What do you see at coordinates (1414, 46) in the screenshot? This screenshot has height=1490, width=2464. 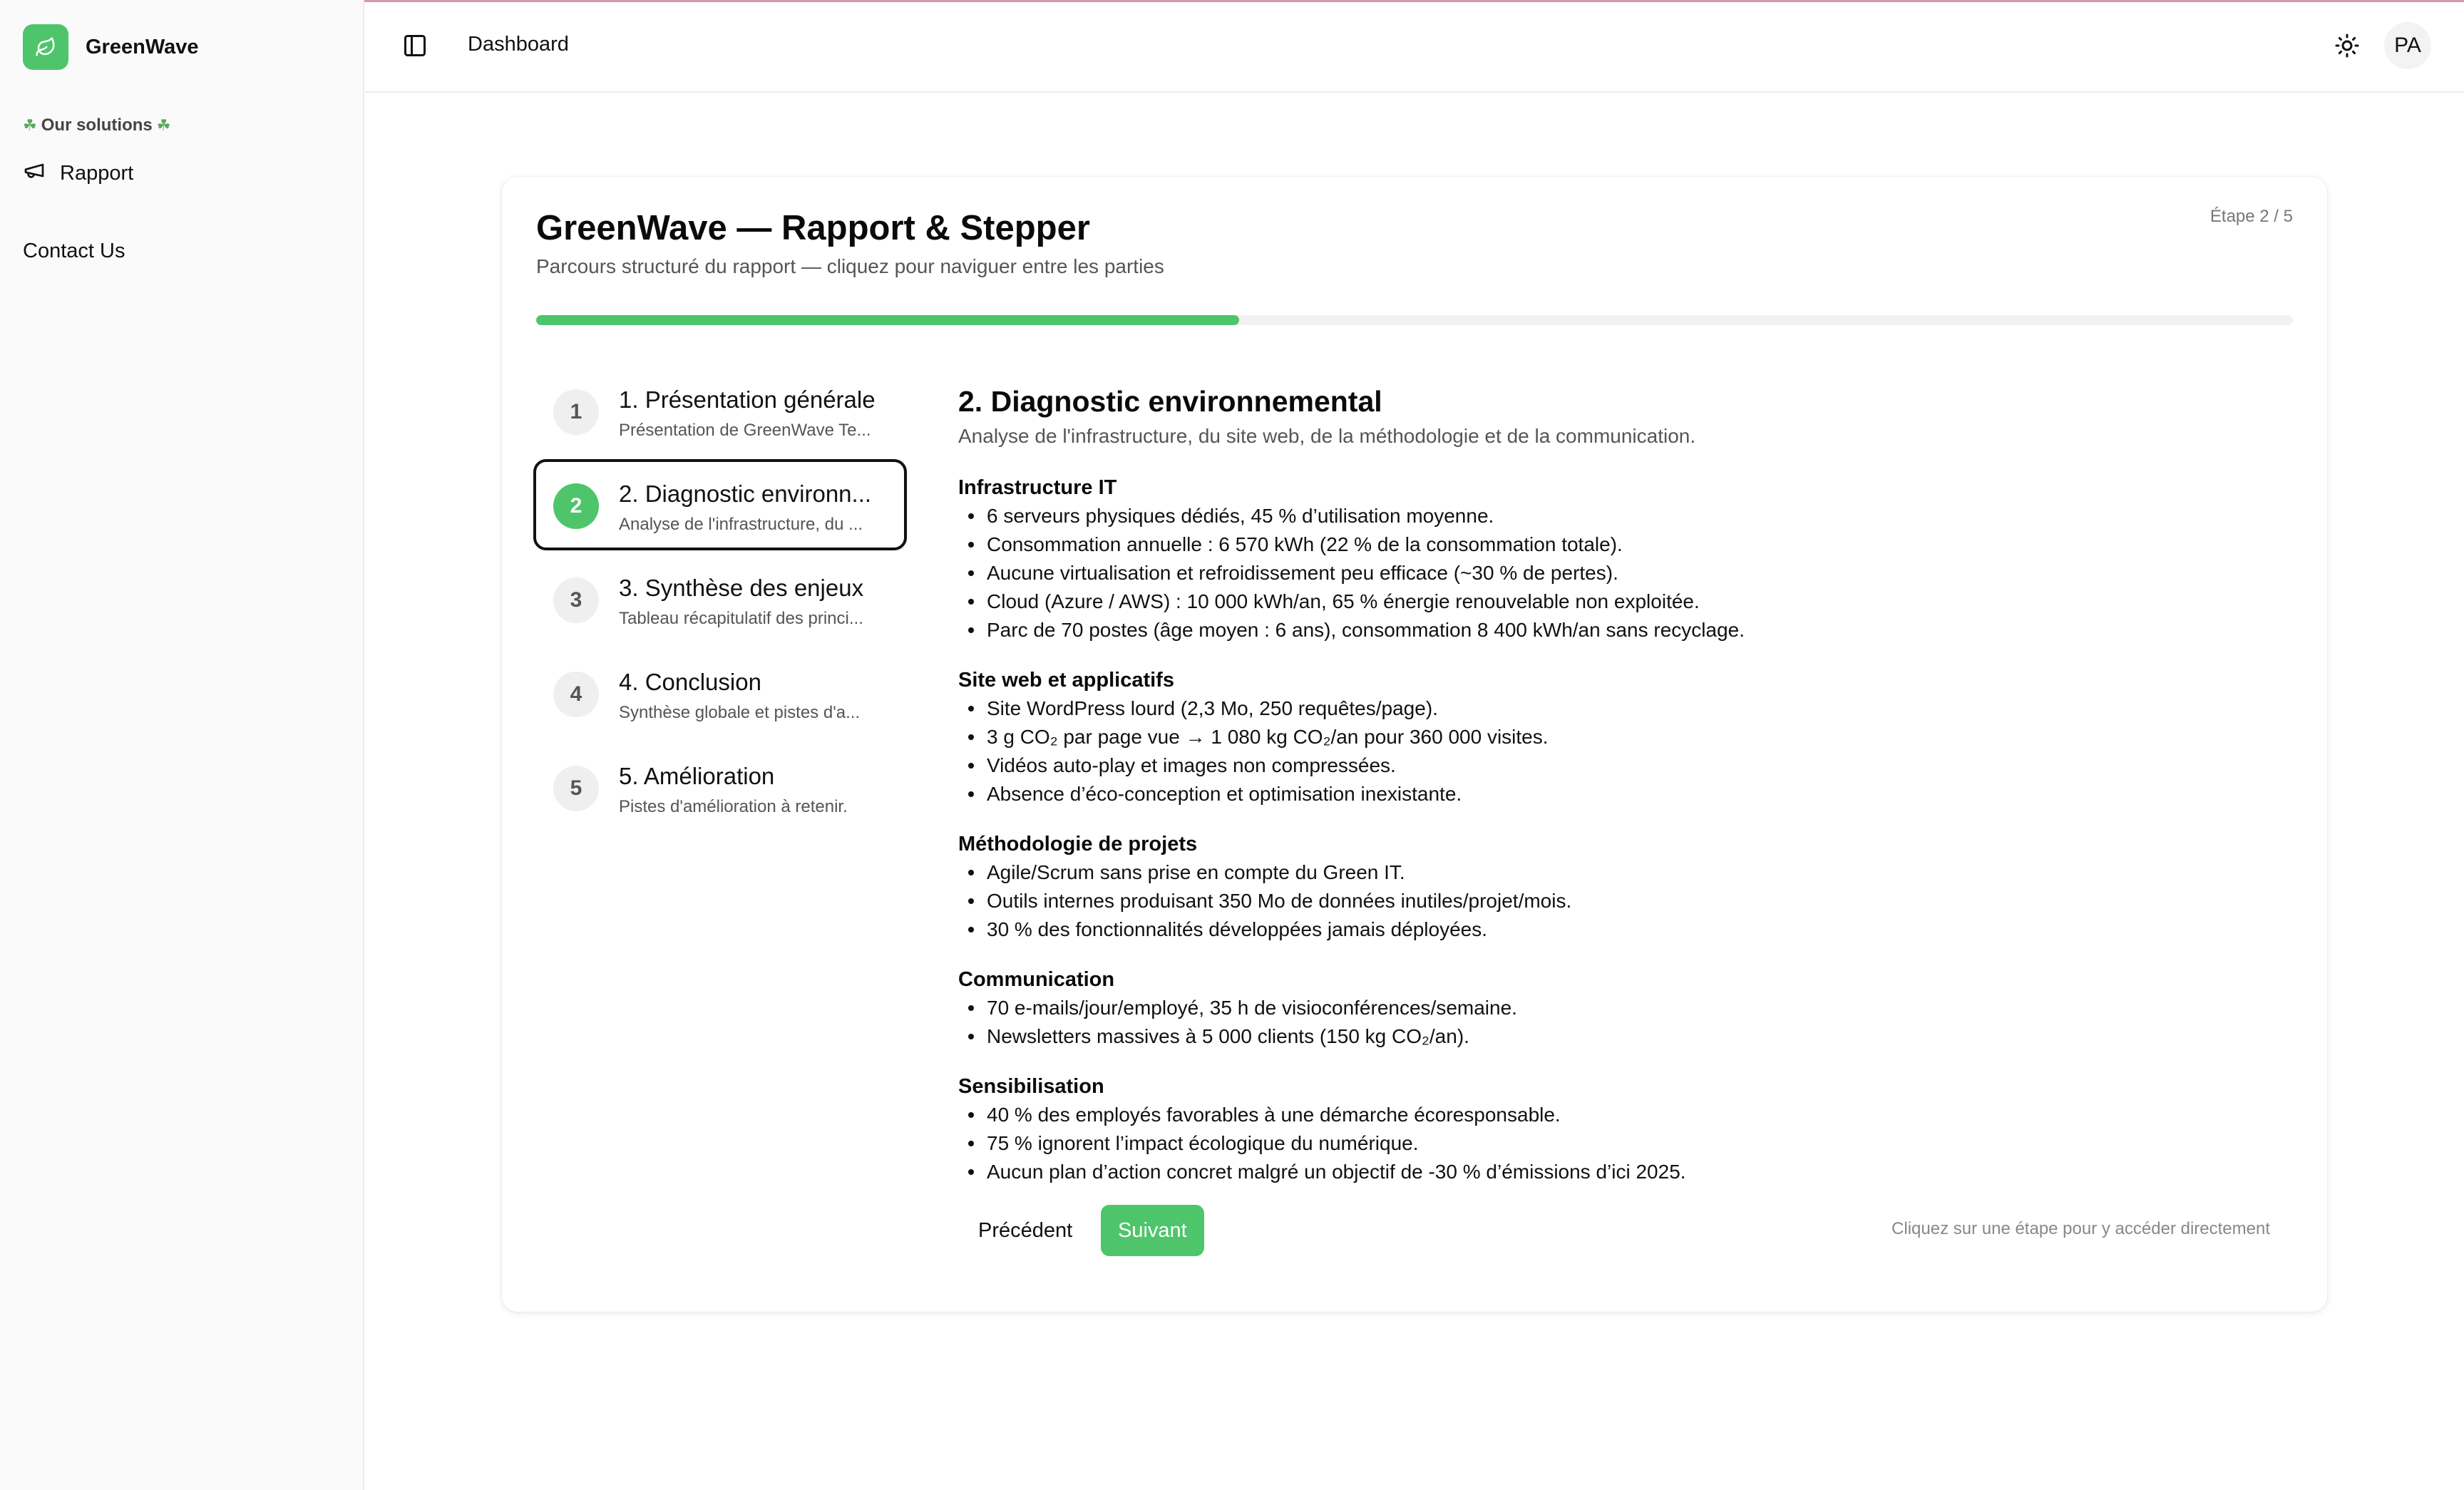 I see `top-header: Dashboard PA` at bounding box center [1414, 46].